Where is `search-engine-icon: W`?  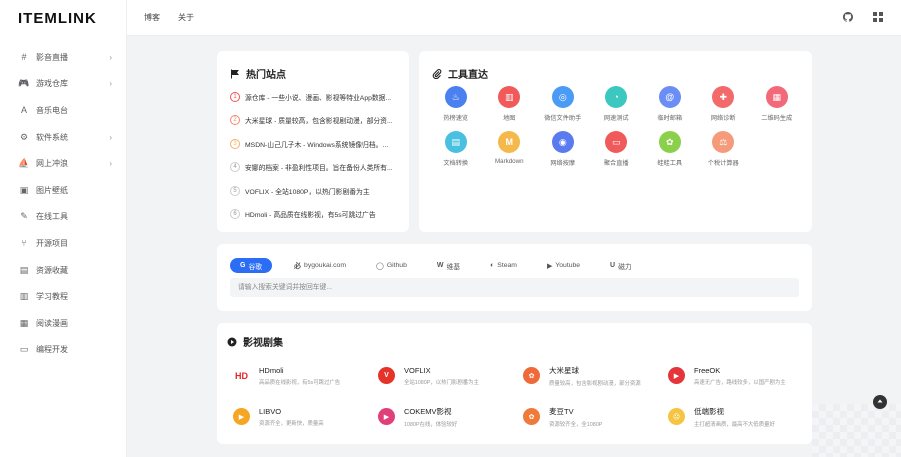
search-engine-icon: W is located at coordinates (440, 265).